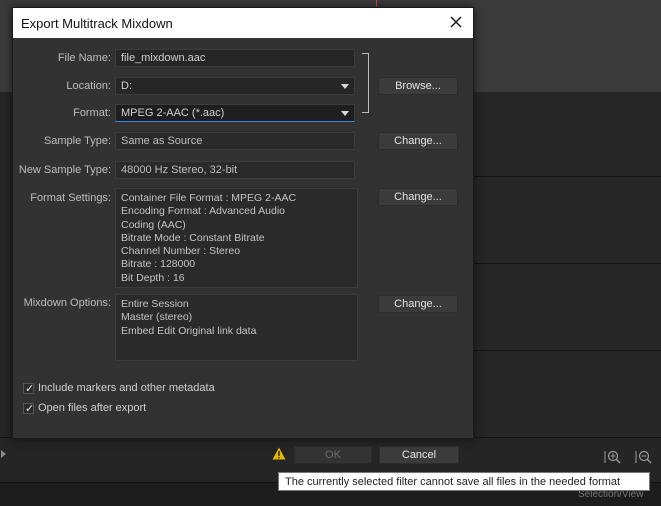 The image size is (661, 506). I want to click on location-value: D:, so click(126, 86).